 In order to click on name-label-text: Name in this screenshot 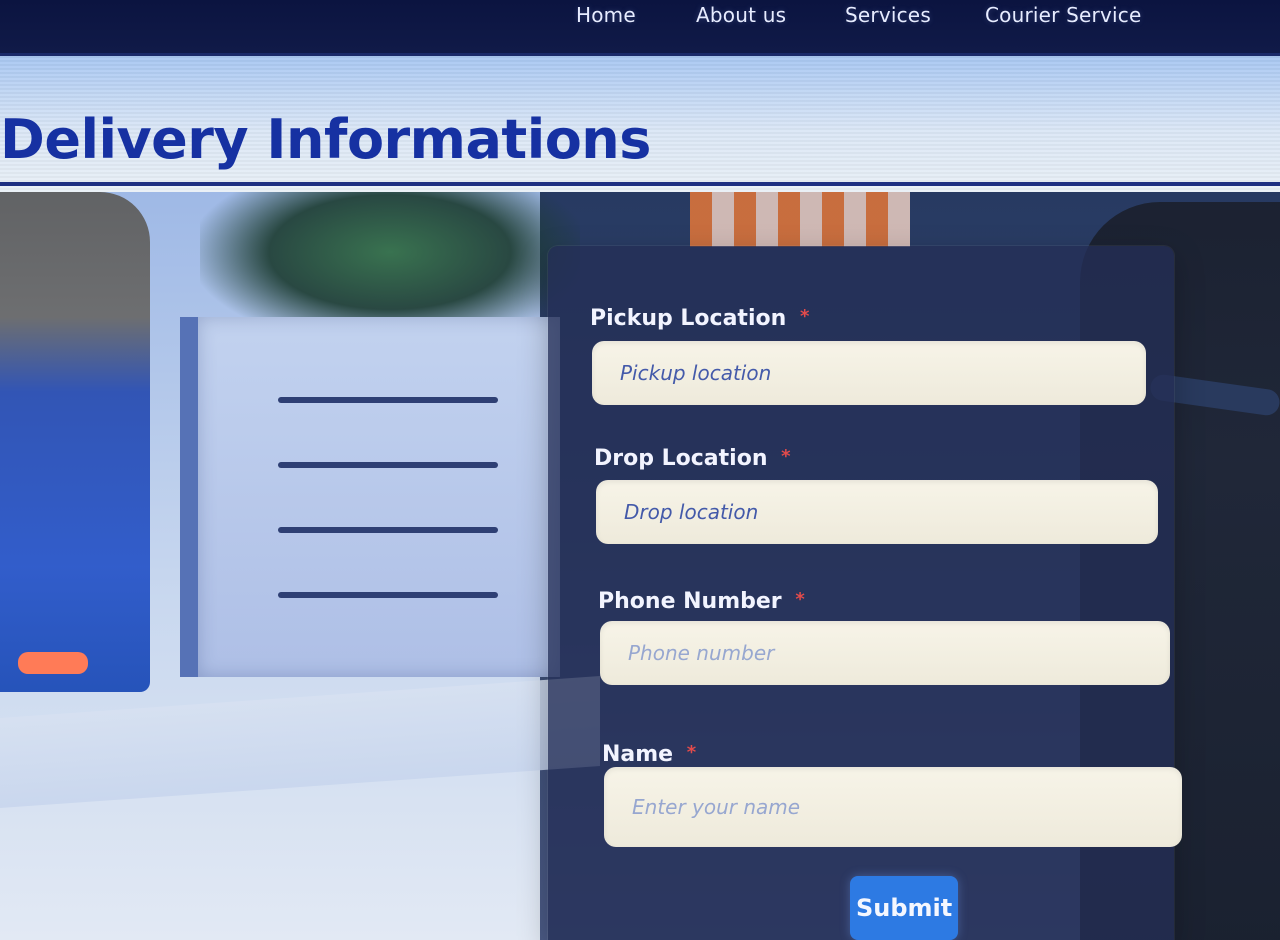, I will do `click(638, 754)`.